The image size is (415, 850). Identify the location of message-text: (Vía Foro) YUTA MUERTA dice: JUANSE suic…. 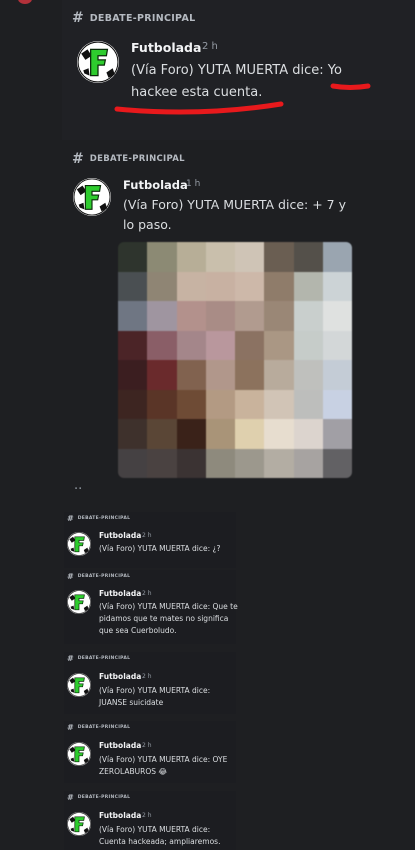
(155, 696).